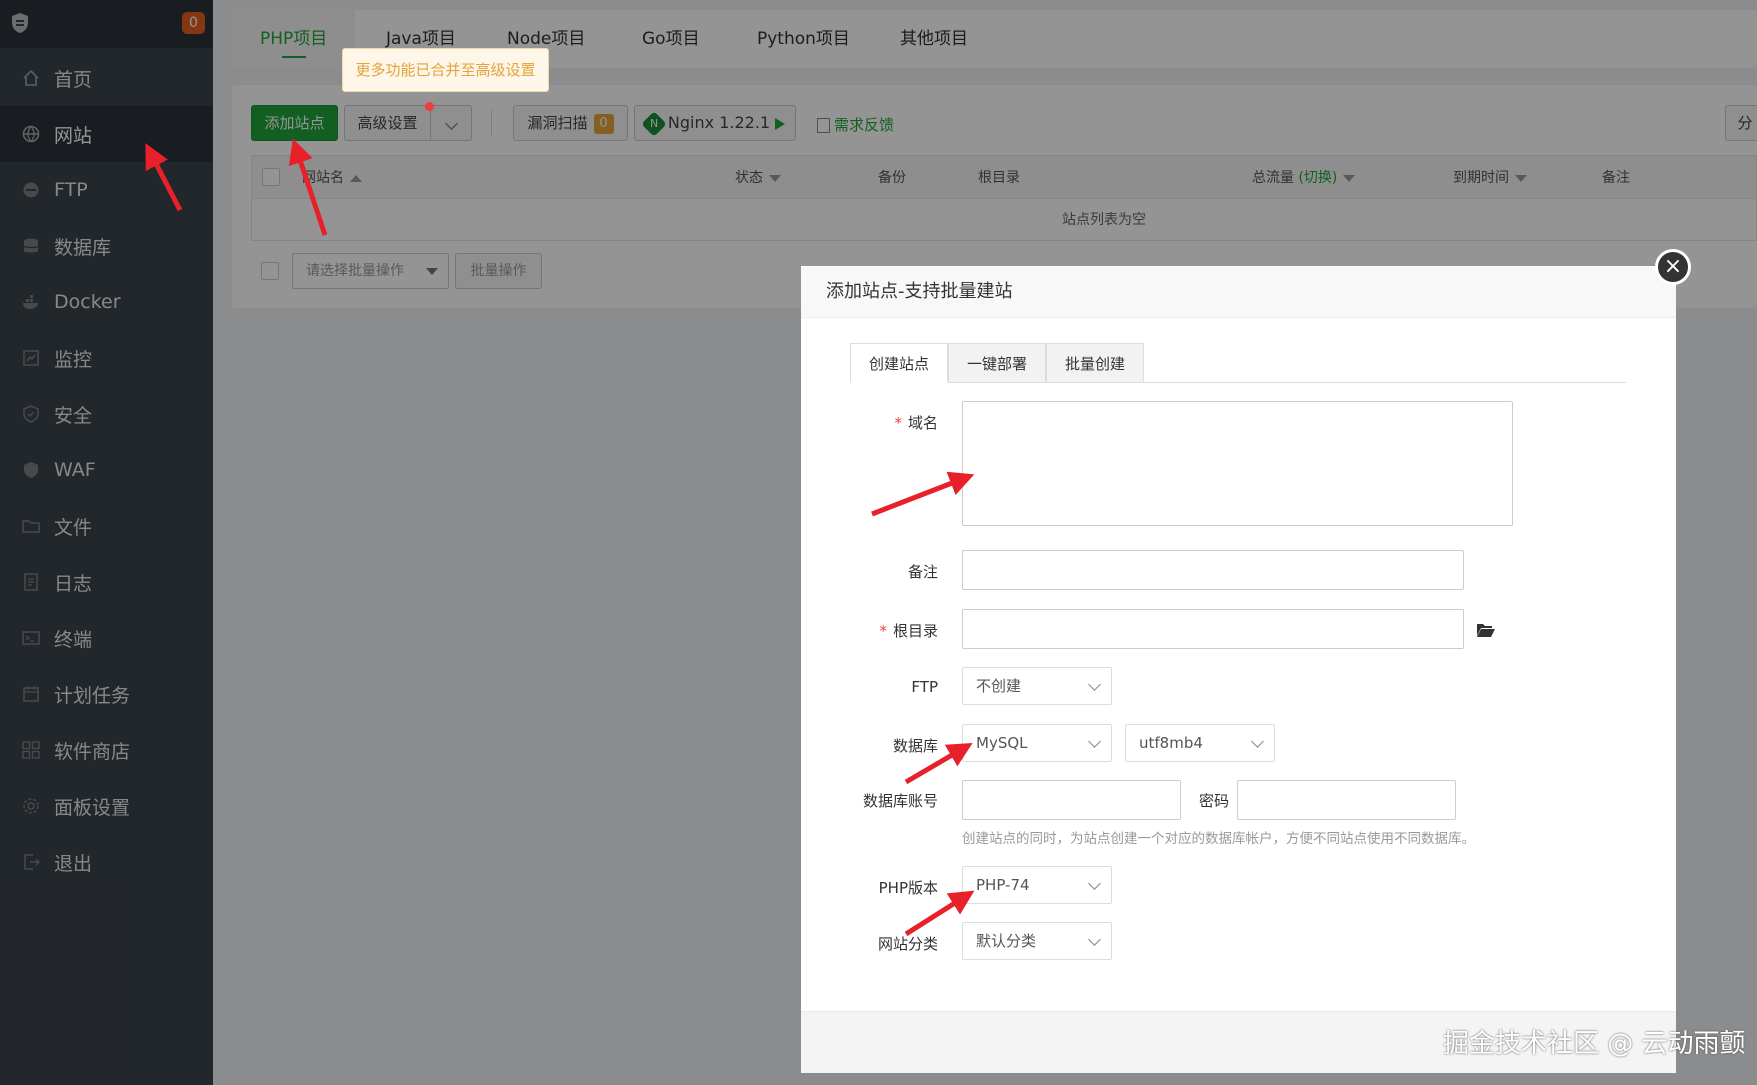 The height and width of the screenshot is (1085, 1757). I want to click on tab-create-site: 创建站点, so click(899, 363).